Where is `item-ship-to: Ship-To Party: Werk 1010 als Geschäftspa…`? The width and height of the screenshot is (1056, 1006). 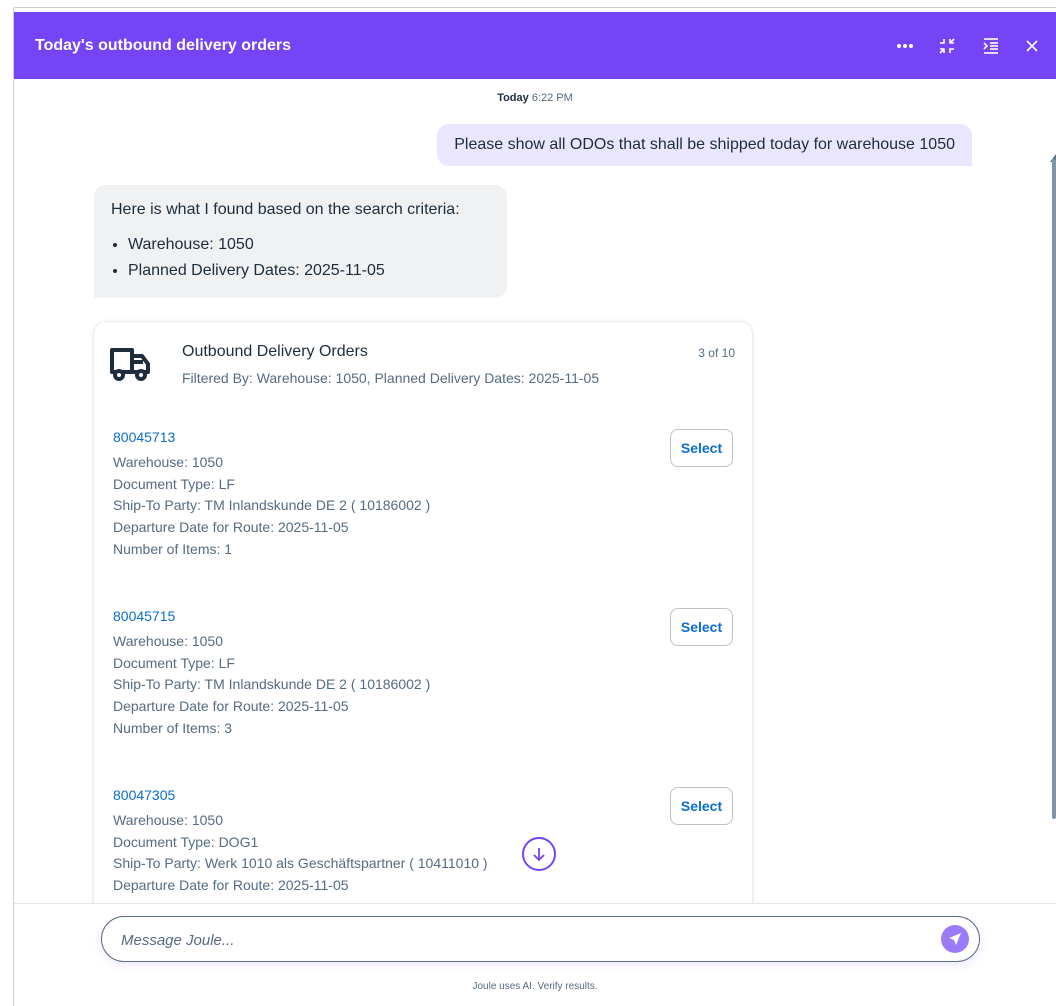
item-ship-to: Ship-To Party: Werk 1010 als Geschäftspa… is located at coordinates (300, 863).